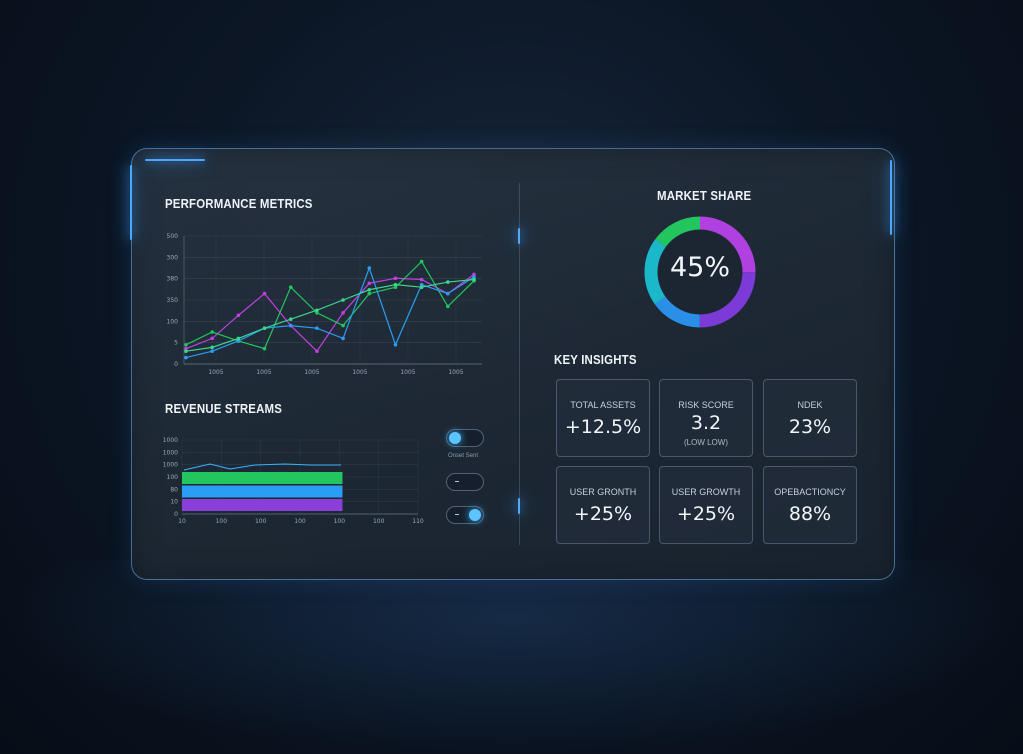 This screenshot has height=754, width=1023. Describe the element at coordinates (173, 279) in the screenshot. I see `y-tick-label: 380` at that location.